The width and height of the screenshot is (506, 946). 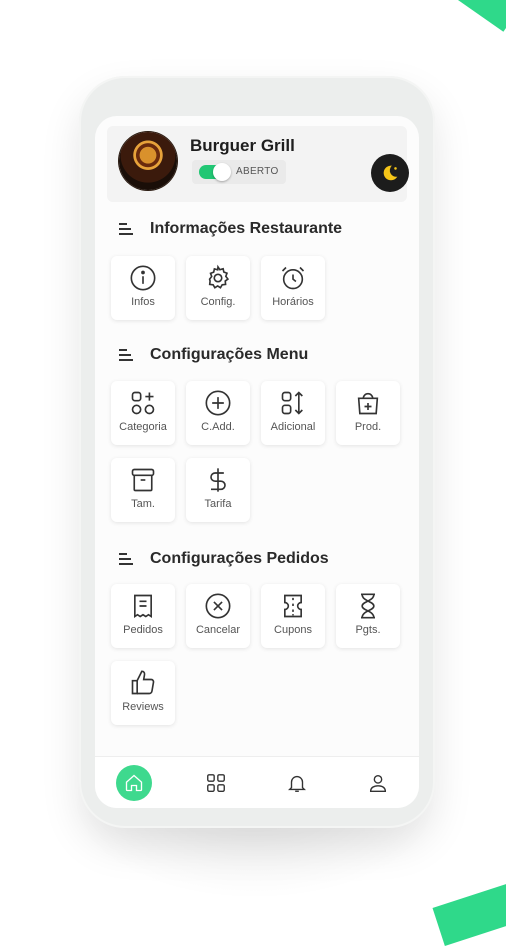 I want to click on section-title-orders-text: Configurações Pedidos, so click(x=239, y=558).